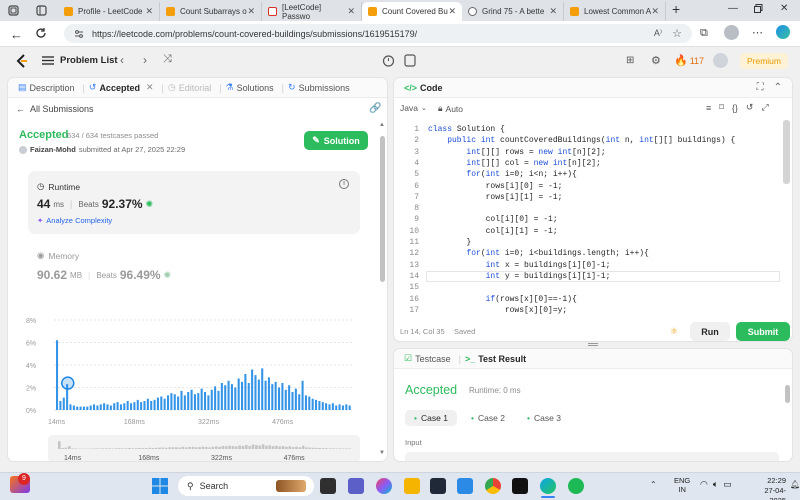 The width and height of the screenshot is (800, 500). I want to click on notifications-icon: 🔔︎, so click(795, 484).